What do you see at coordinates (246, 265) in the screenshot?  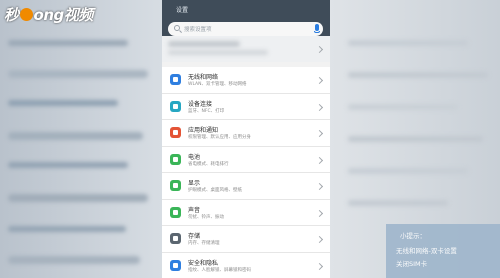 I see `settings-item-security-privacy: 安全和隐私 指纹、人脸解锁、屏幕锁和密码` at bounding box center [246, 265].